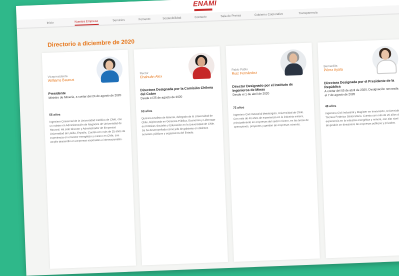 This screenshot has height=276, width=399. I want to click on nav-item-transparencia: Transparencia, so click(307, 12).